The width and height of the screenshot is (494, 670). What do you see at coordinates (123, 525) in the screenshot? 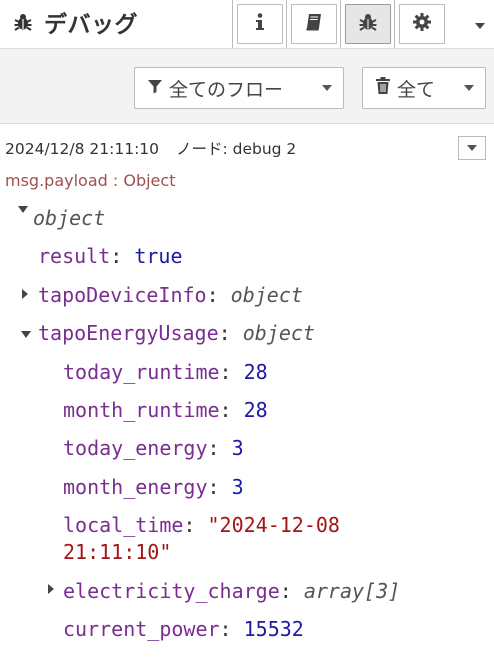
I see `local-time-key: local_time` at bounding box center [123, 525].